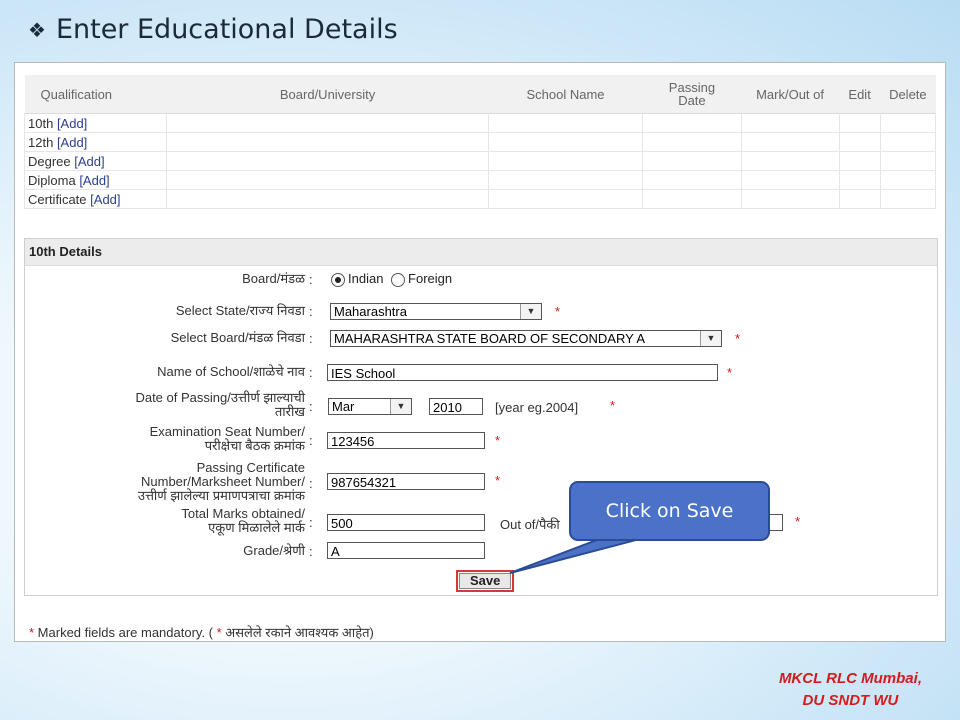  I want to click on qualification-cell: Certificate [Add], so click(95, 199).